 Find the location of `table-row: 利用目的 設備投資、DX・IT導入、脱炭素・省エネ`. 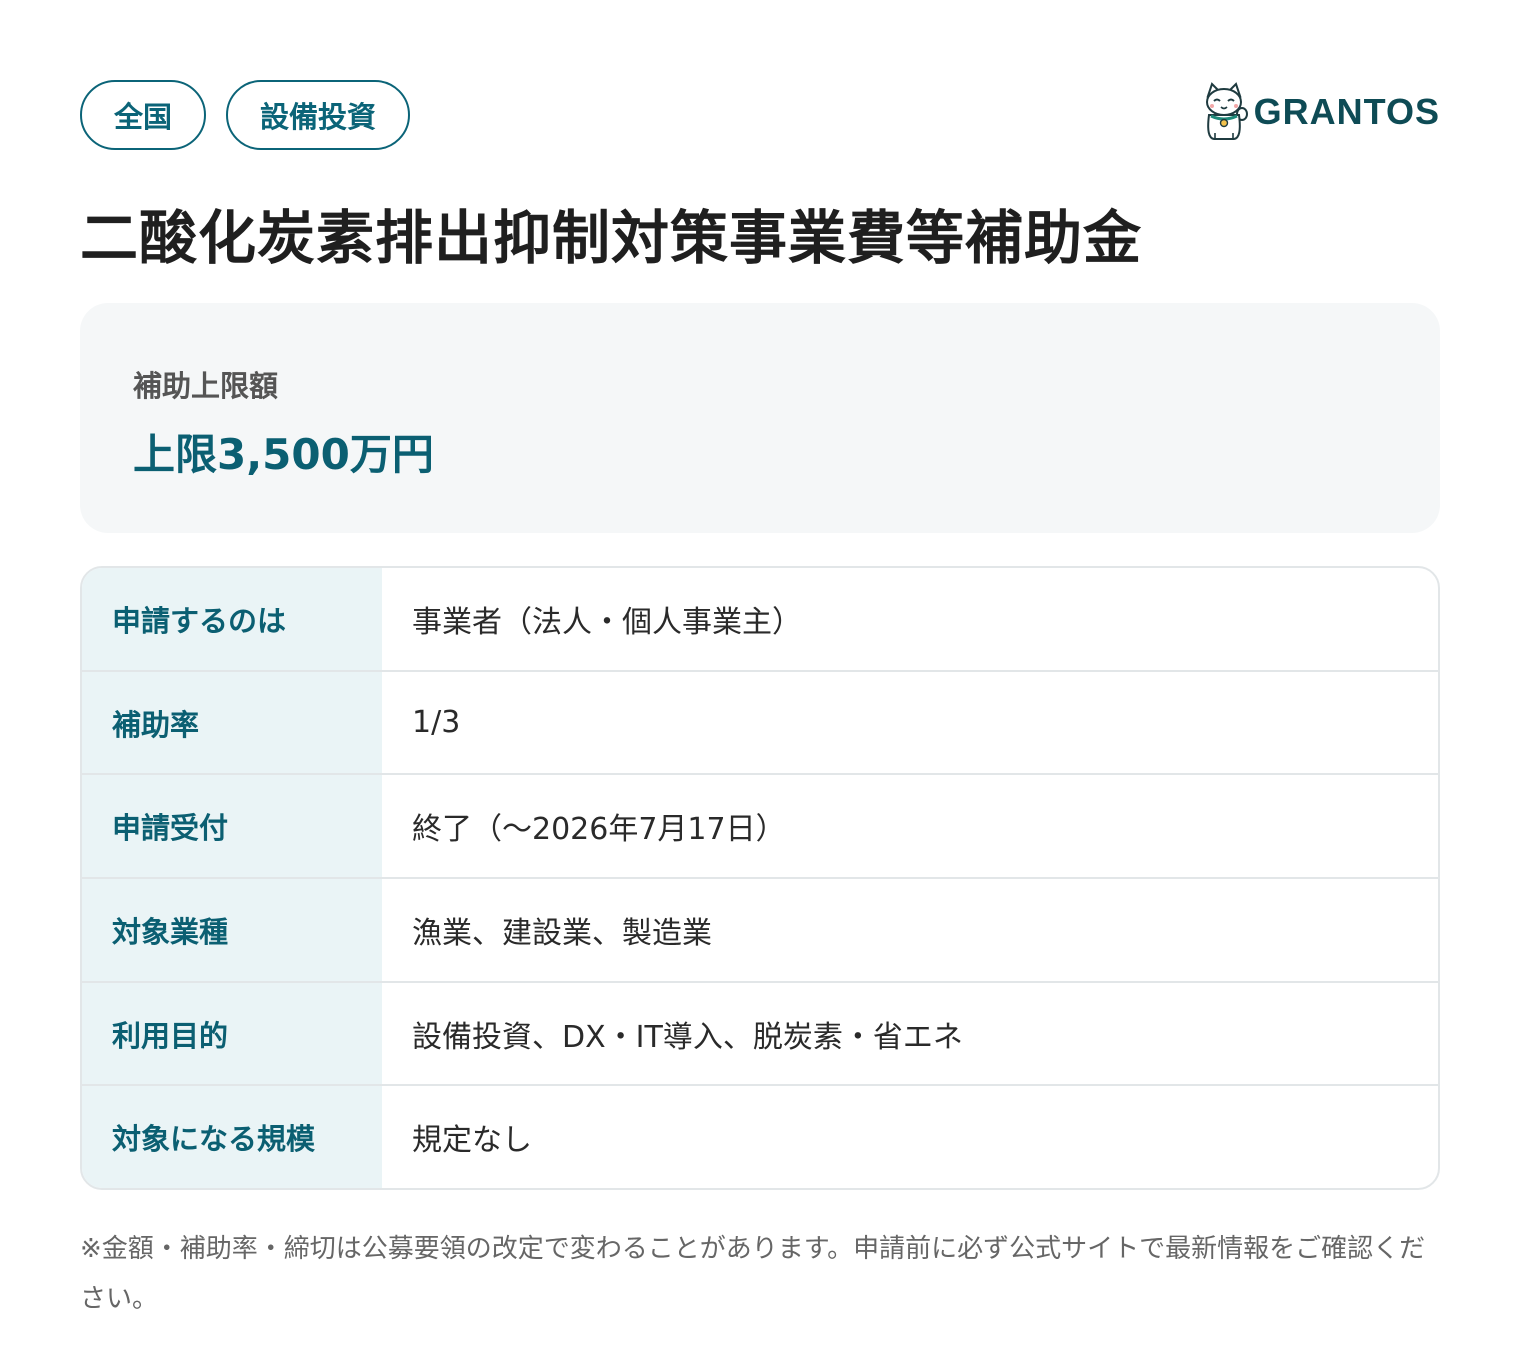

table-row: 利用目的 設備投資、DX・IT導入、脱炭素・省エネ is located at coordinates (760, 1034).